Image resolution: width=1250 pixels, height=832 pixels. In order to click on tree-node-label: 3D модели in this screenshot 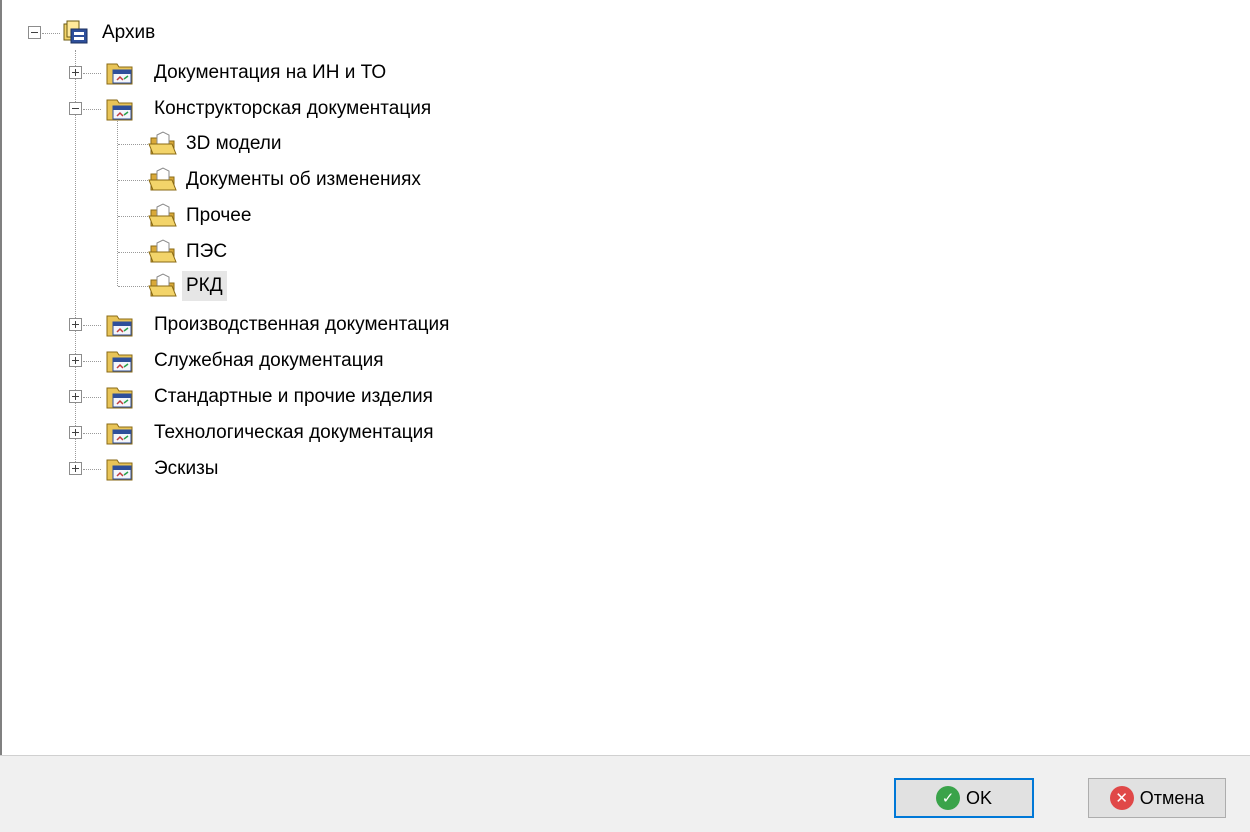, I will do `click(234, 143)`.